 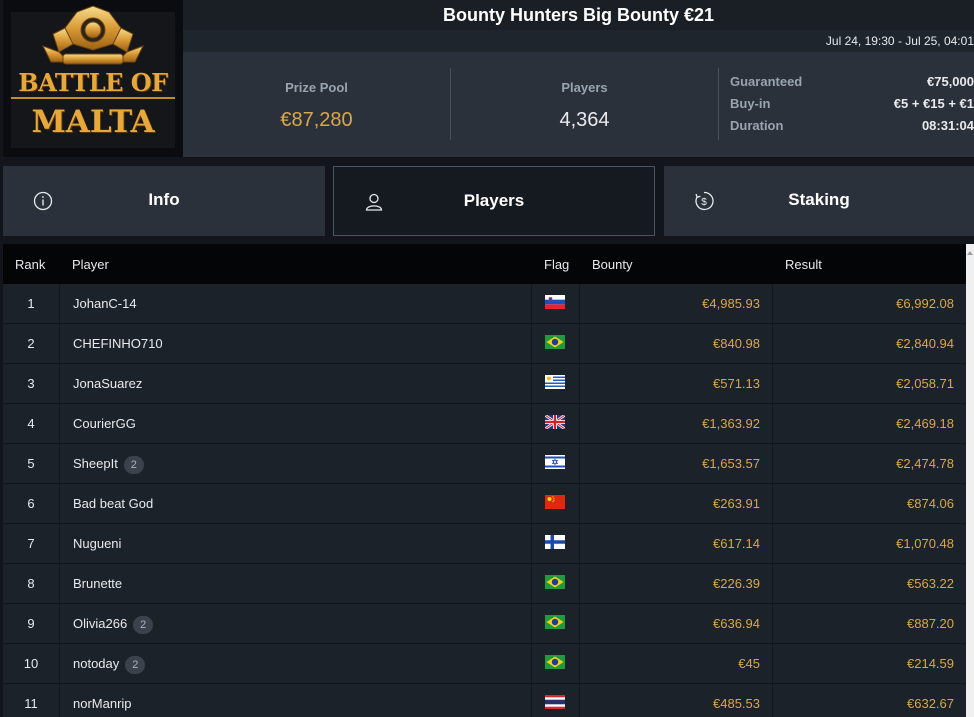 What do you see at coordinates (31, 383) in the screenshot?
I see `rank-cell: 3` at bounding box center [31, 383].